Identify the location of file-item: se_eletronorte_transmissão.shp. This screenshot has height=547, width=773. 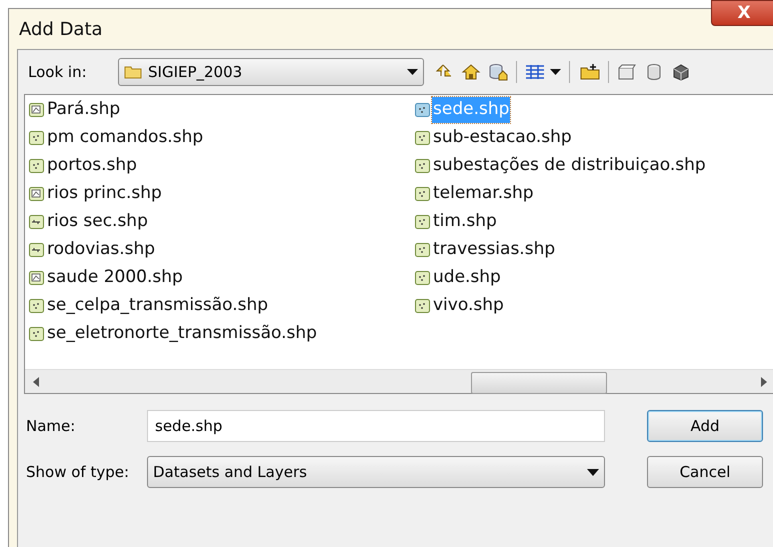
(222, 334).